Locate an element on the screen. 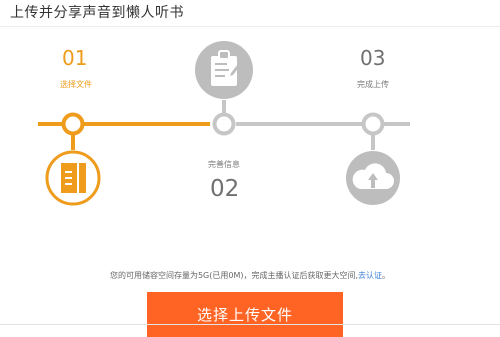  bottom-divider is located at coordinates (250, 324).